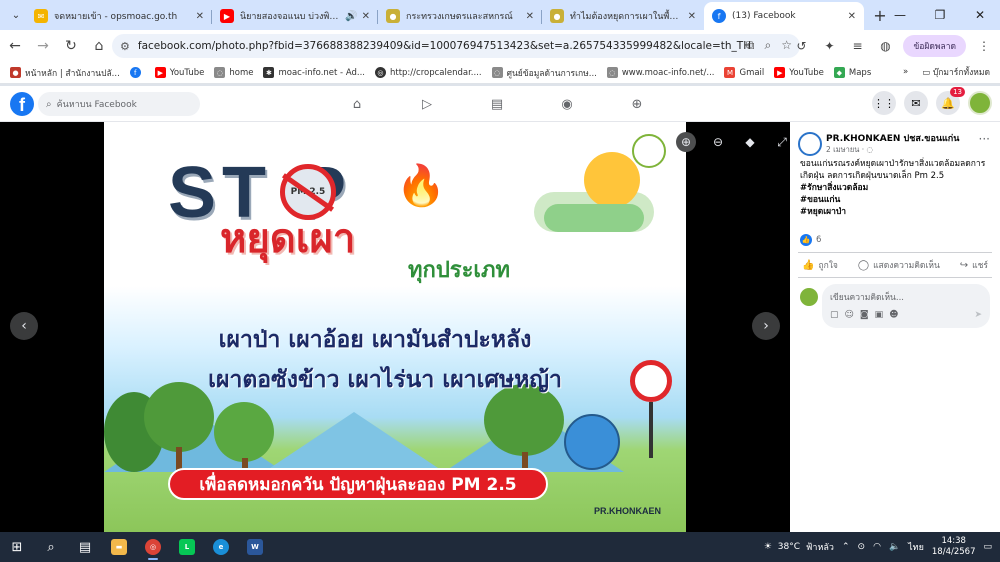 The image size is (1000, 562). Describe the element at coordinates (187, 547) in the screenshot. I see `line-icon: L` at that location.